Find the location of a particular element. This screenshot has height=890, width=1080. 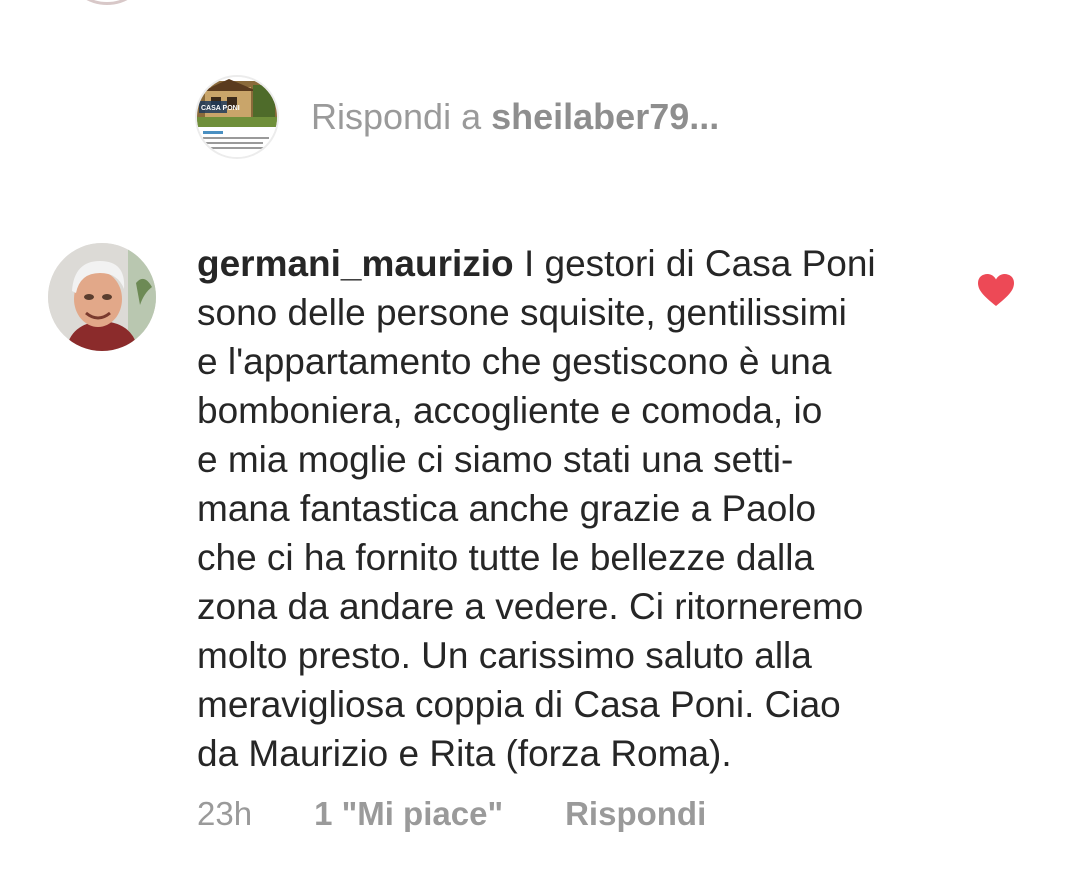

svg-text: CASA PONI is located at coordinates (220, 108).